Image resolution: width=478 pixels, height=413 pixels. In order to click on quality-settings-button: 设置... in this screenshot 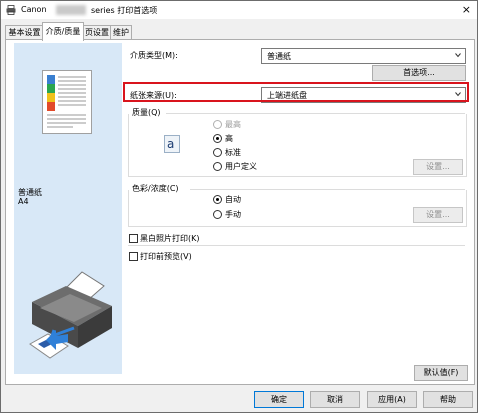, I will do `click(438, 167)`.